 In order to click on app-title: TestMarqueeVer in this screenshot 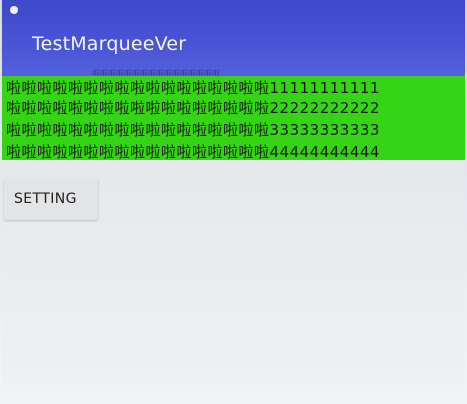, I will do `click(109, 44)`.